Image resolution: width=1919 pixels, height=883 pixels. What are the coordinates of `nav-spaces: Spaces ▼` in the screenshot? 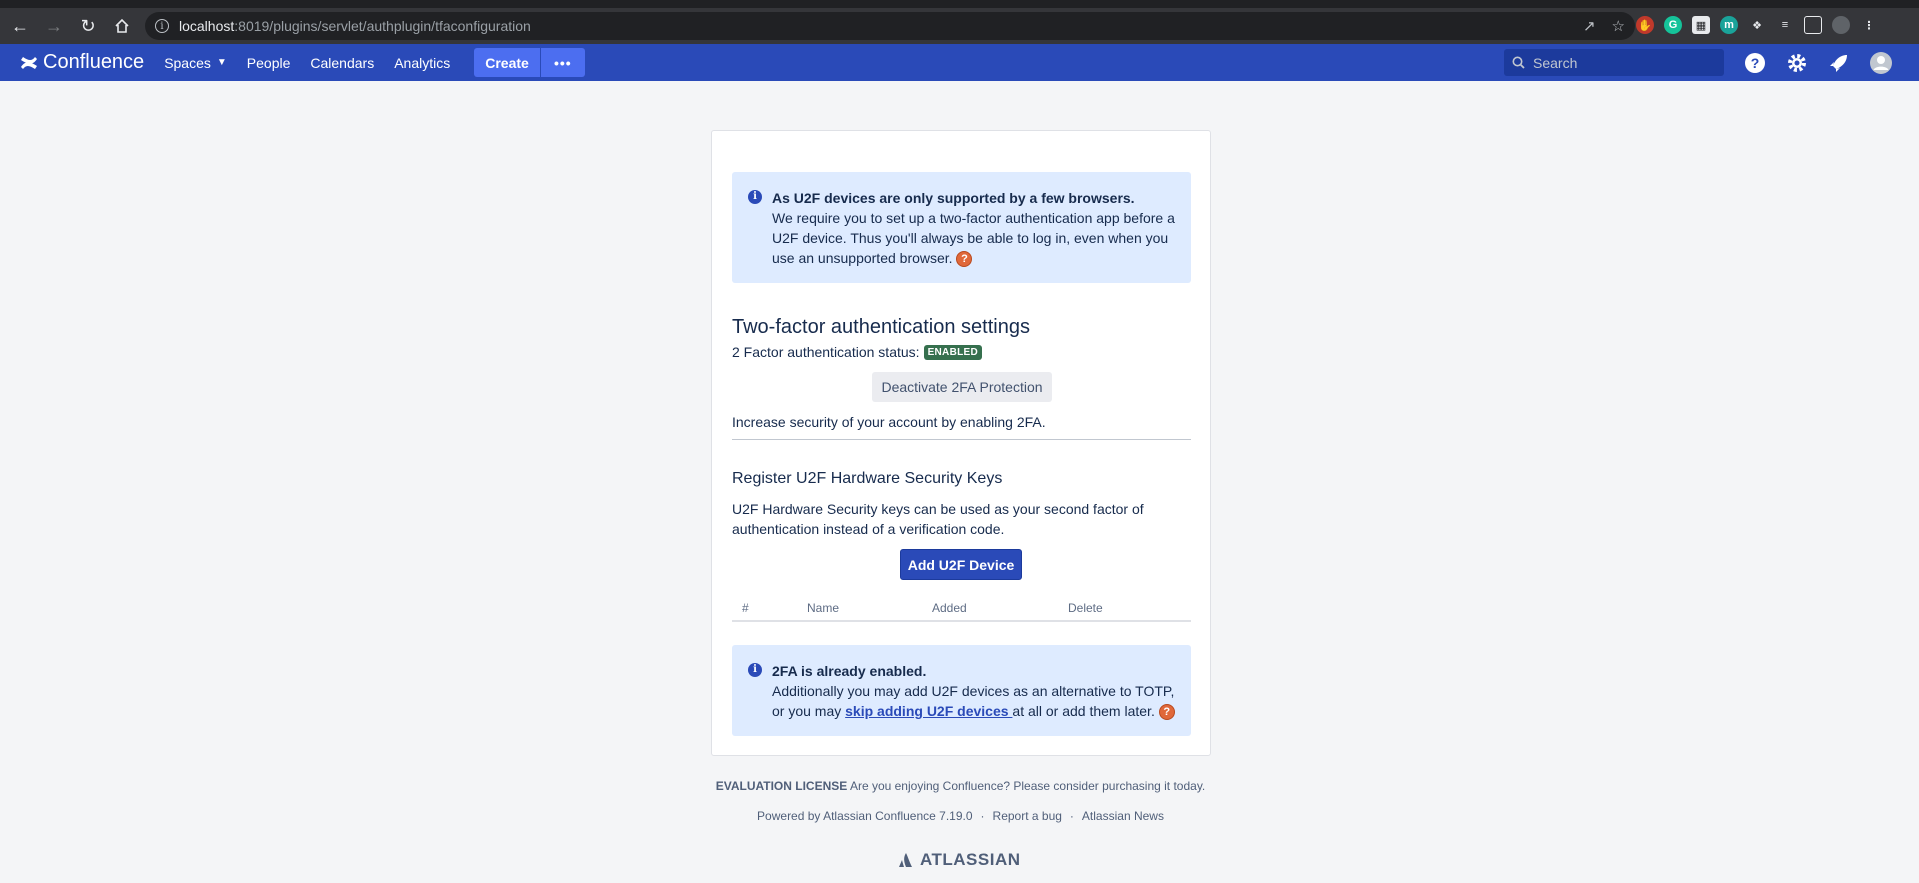 It's located at (195, 63).